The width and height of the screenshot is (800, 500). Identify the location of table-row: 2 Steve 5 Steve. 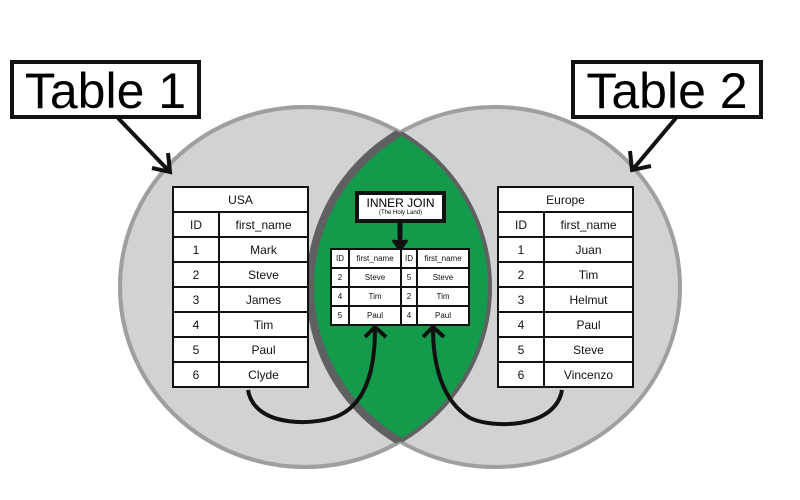
(400, 277).